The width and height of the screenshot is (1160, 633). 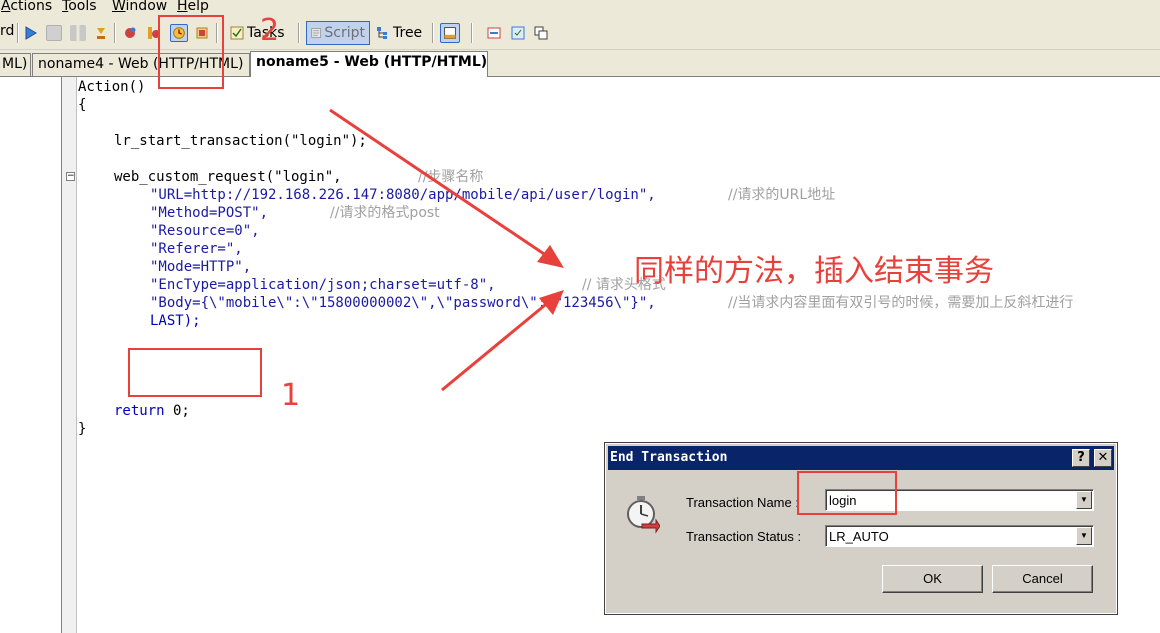 What do you see at coordinates (201, 267) in the screenshot?
I see `code-line: "Mode=HTTP",` at bounding box center [201, 267].